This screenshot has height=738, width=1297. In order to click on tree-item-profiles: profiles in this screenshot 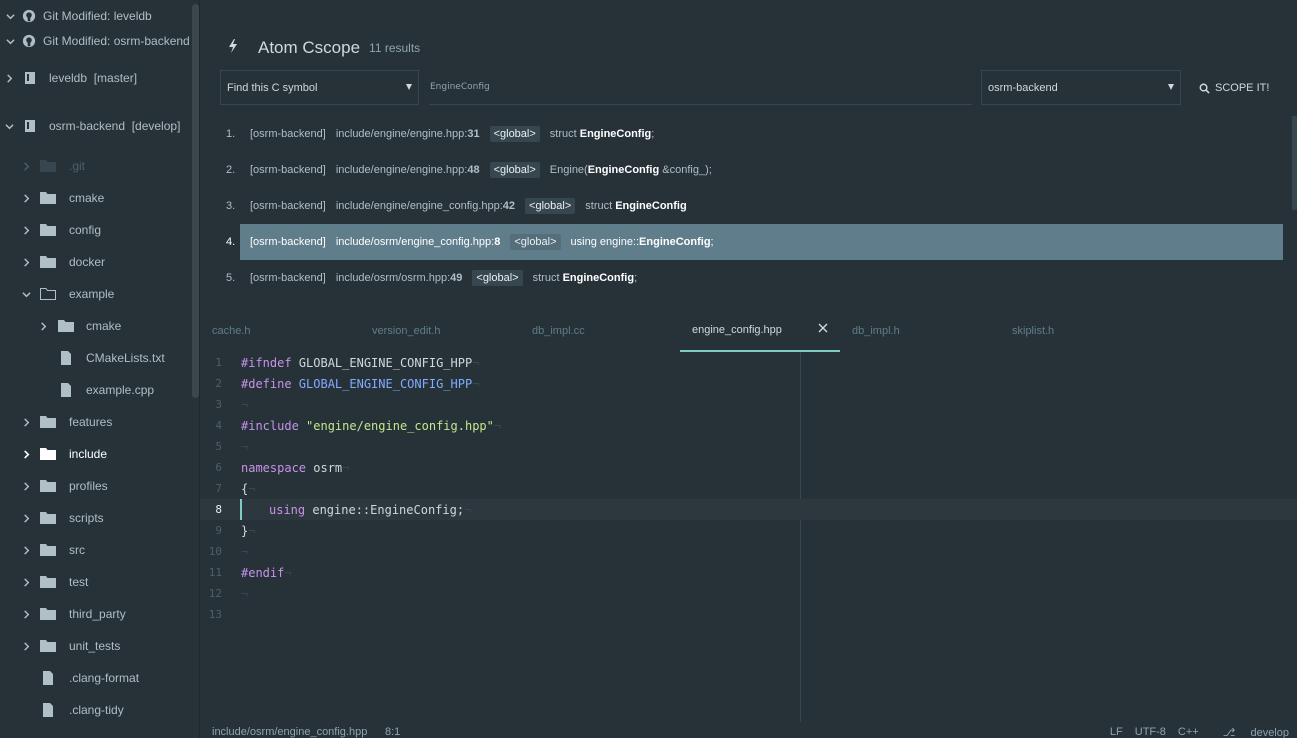, I will do `click(96, 486)`.